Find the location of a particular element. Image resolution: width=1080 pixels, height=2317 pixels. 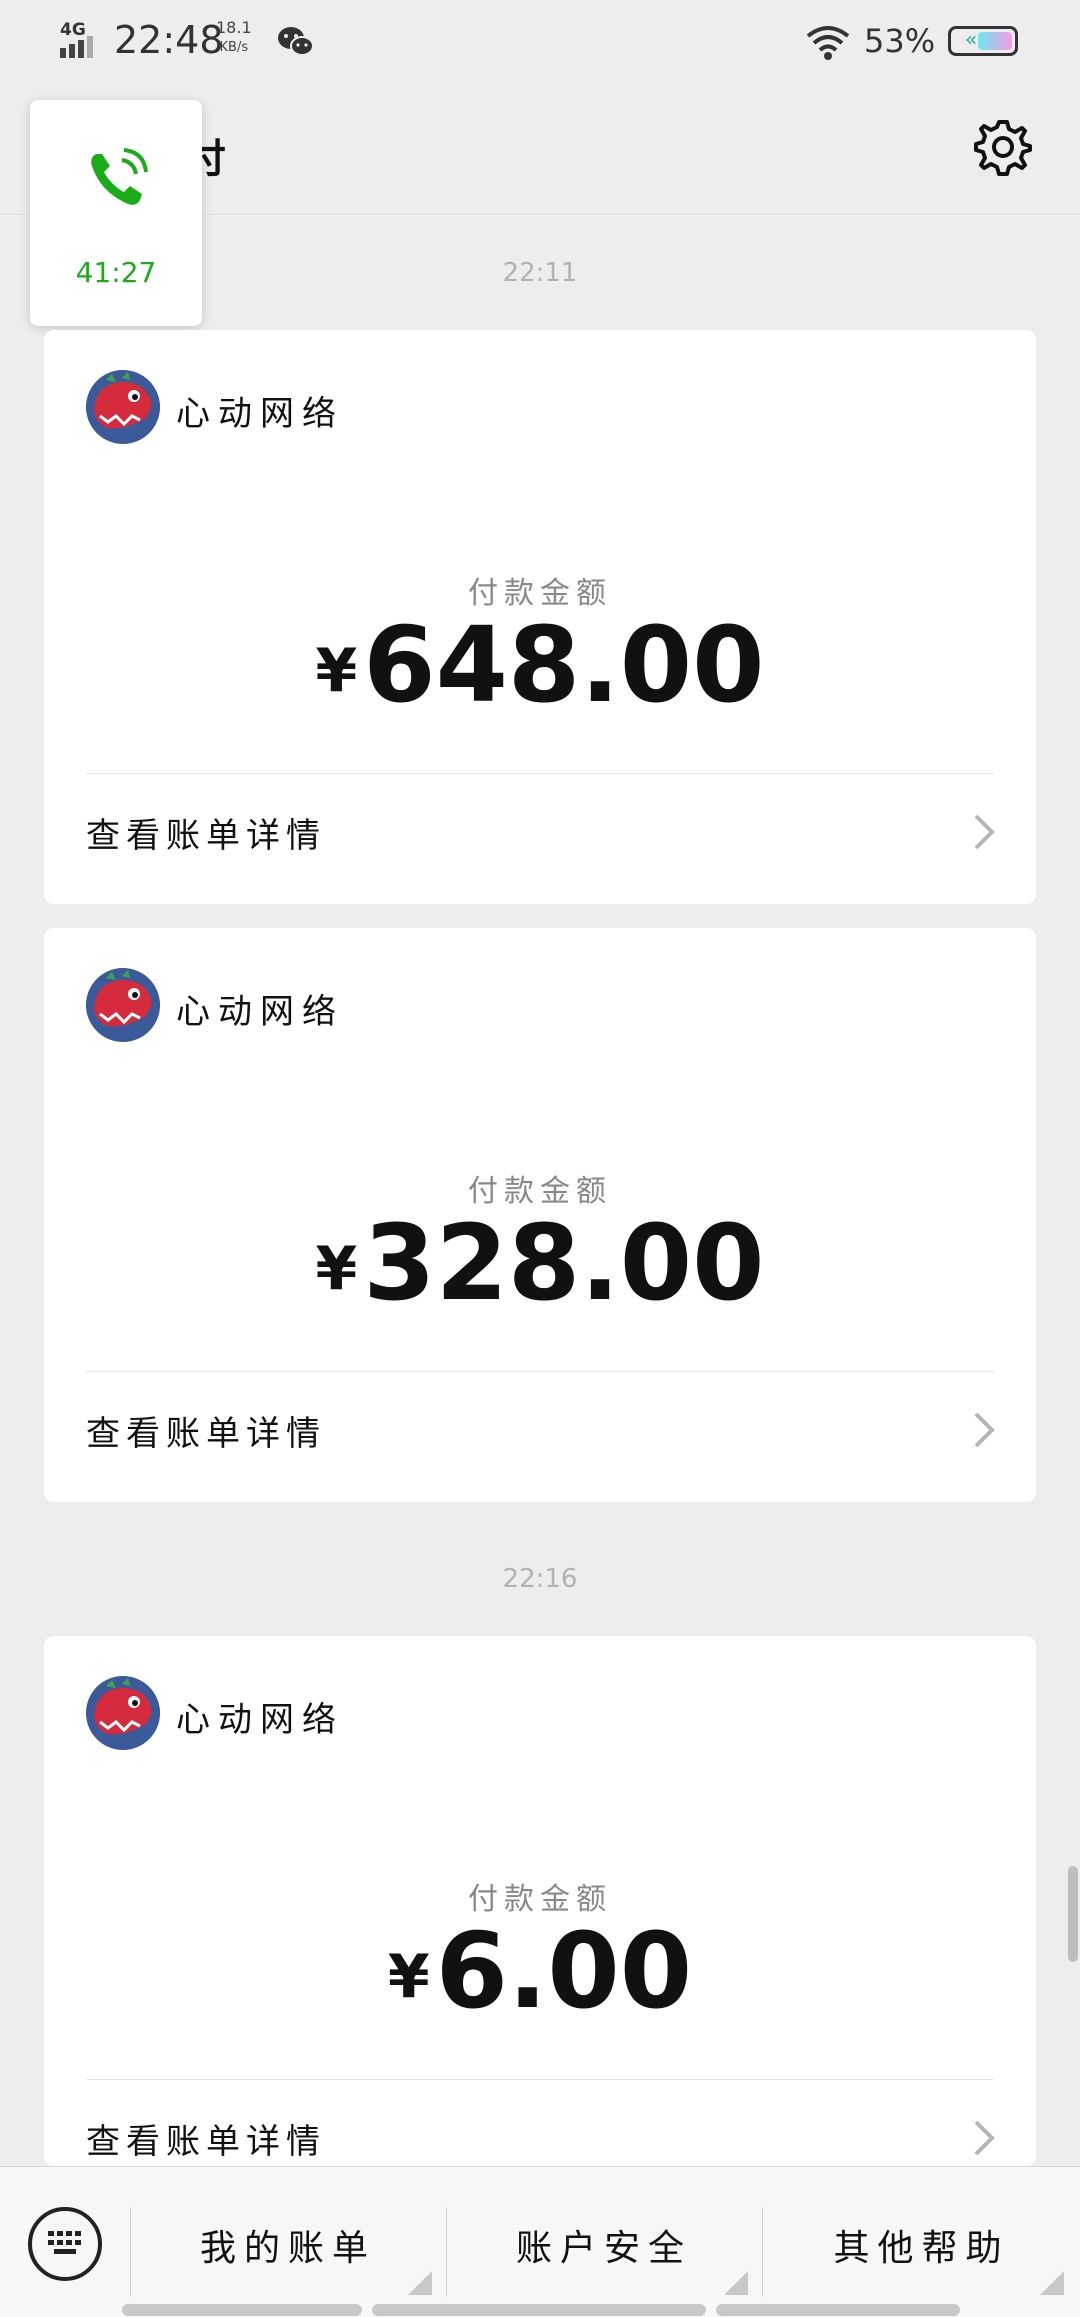

payment-amount: ¥648.00 is located at coordinates (540, 665).